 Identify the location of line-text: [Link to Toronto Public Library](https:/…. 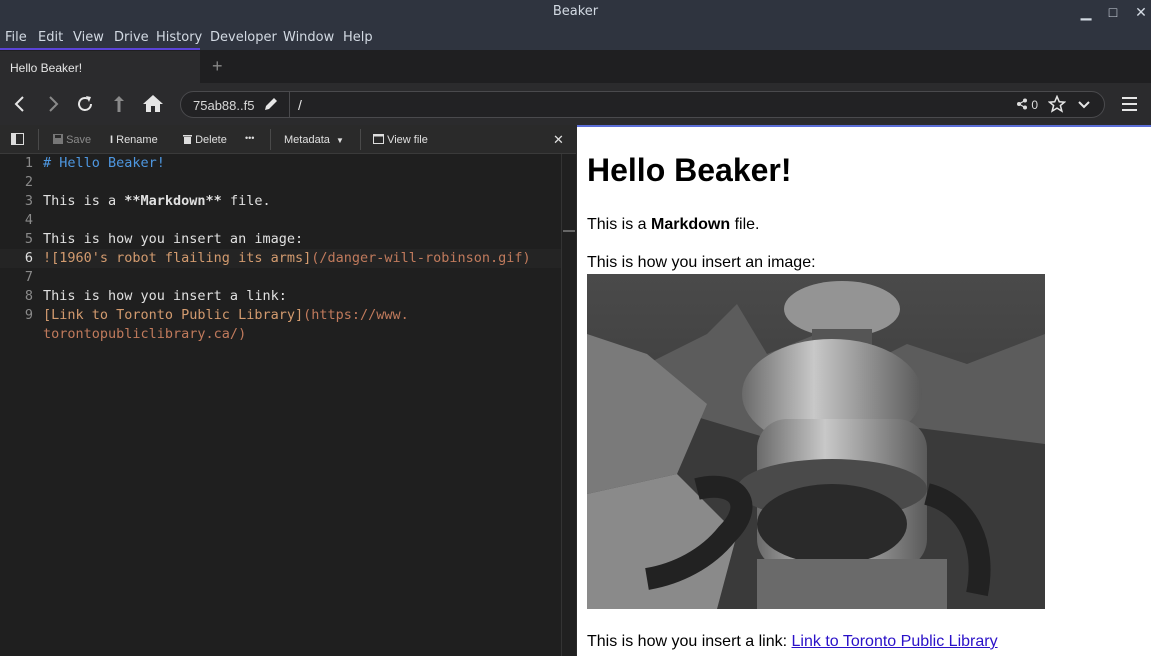
(226, 315).